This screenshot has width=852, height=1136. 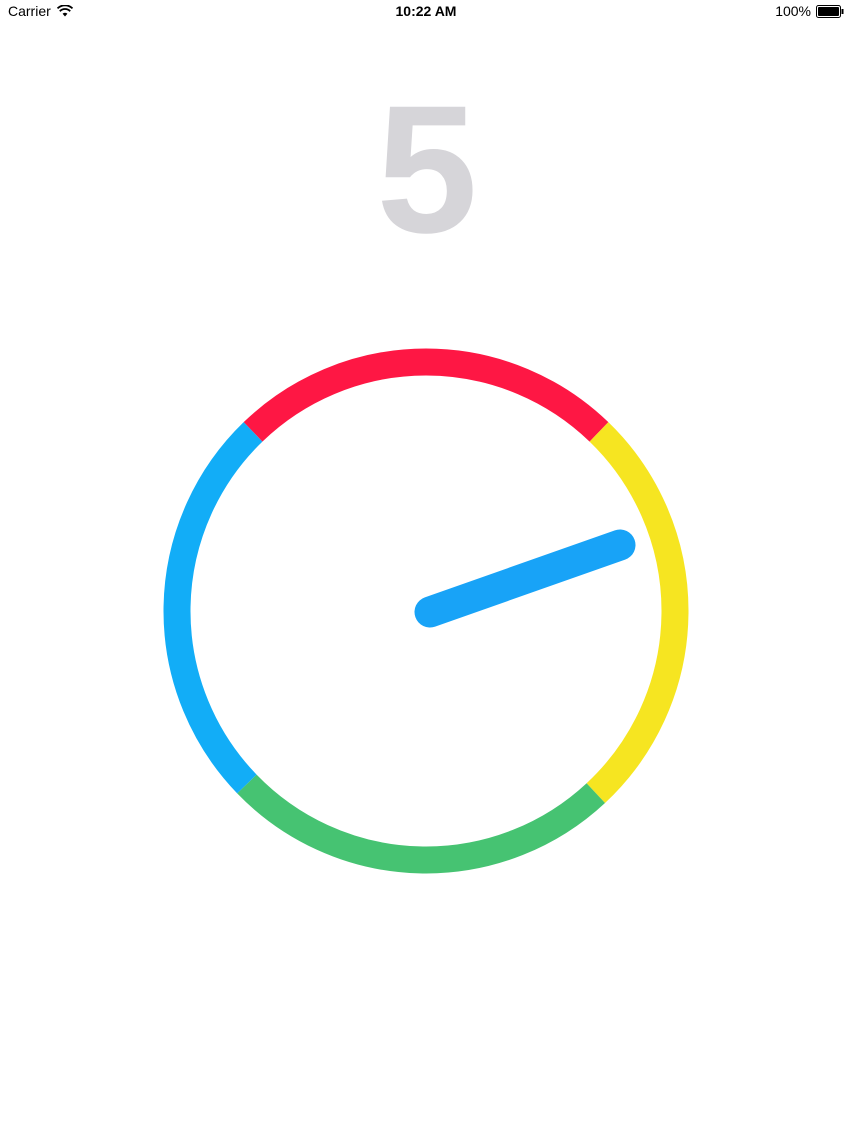 I want to click on ring-segment-red, so click(x=426, y=395).